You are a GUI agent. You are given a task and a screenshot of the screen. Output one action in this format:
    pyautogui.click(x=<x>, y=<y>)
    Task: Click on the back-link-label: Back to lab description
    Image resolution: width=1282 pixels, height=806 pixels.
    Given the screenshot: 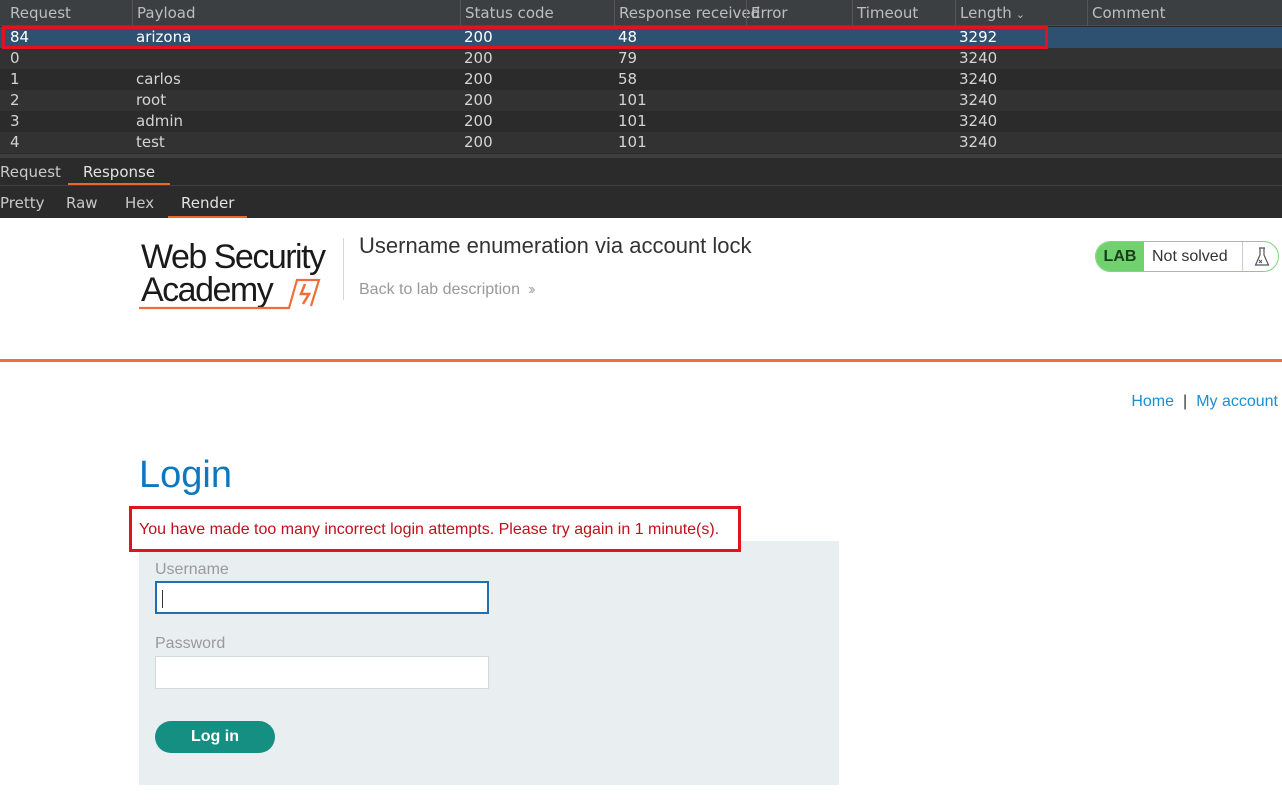 What is the action you would take?
    pyautogui.click(x=439, y=289)
    